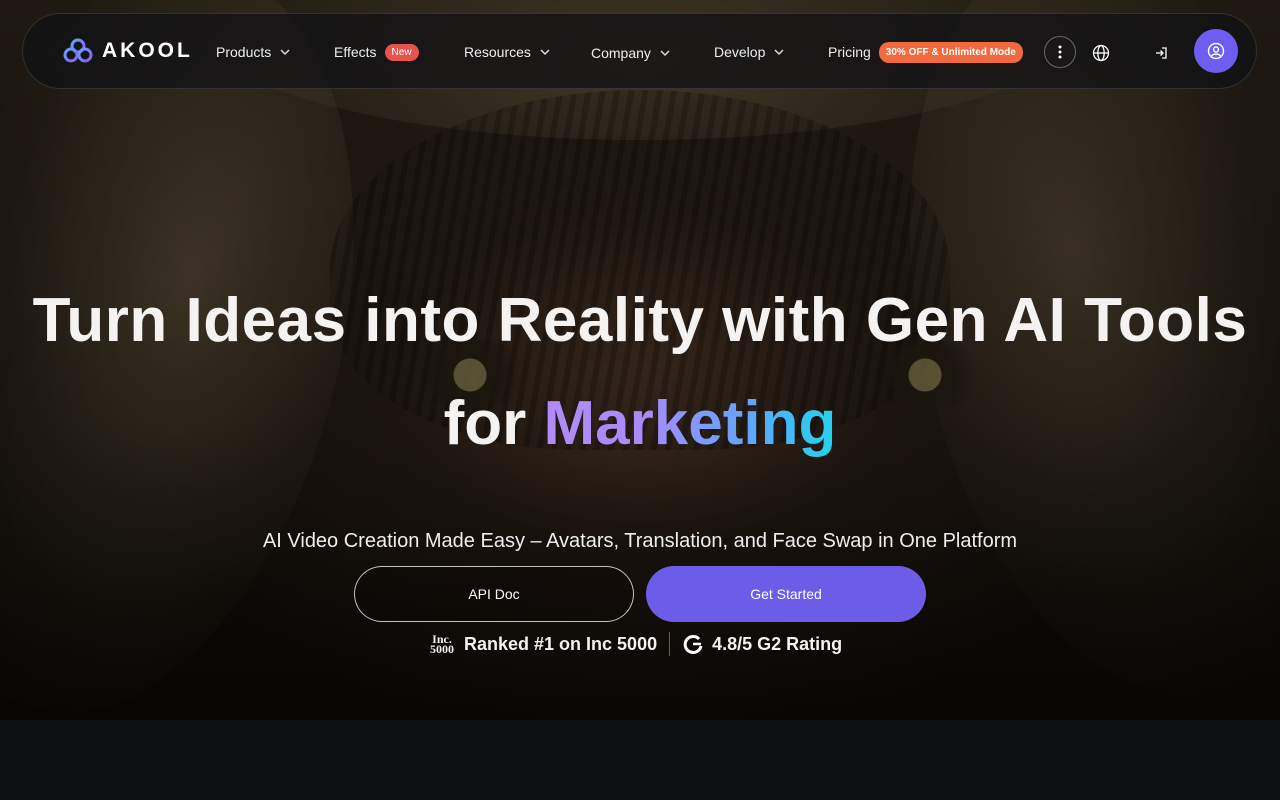 The width and height of the screenshot is (1280, 800). I want to click on akool-logo-icon, so click(78, 50).